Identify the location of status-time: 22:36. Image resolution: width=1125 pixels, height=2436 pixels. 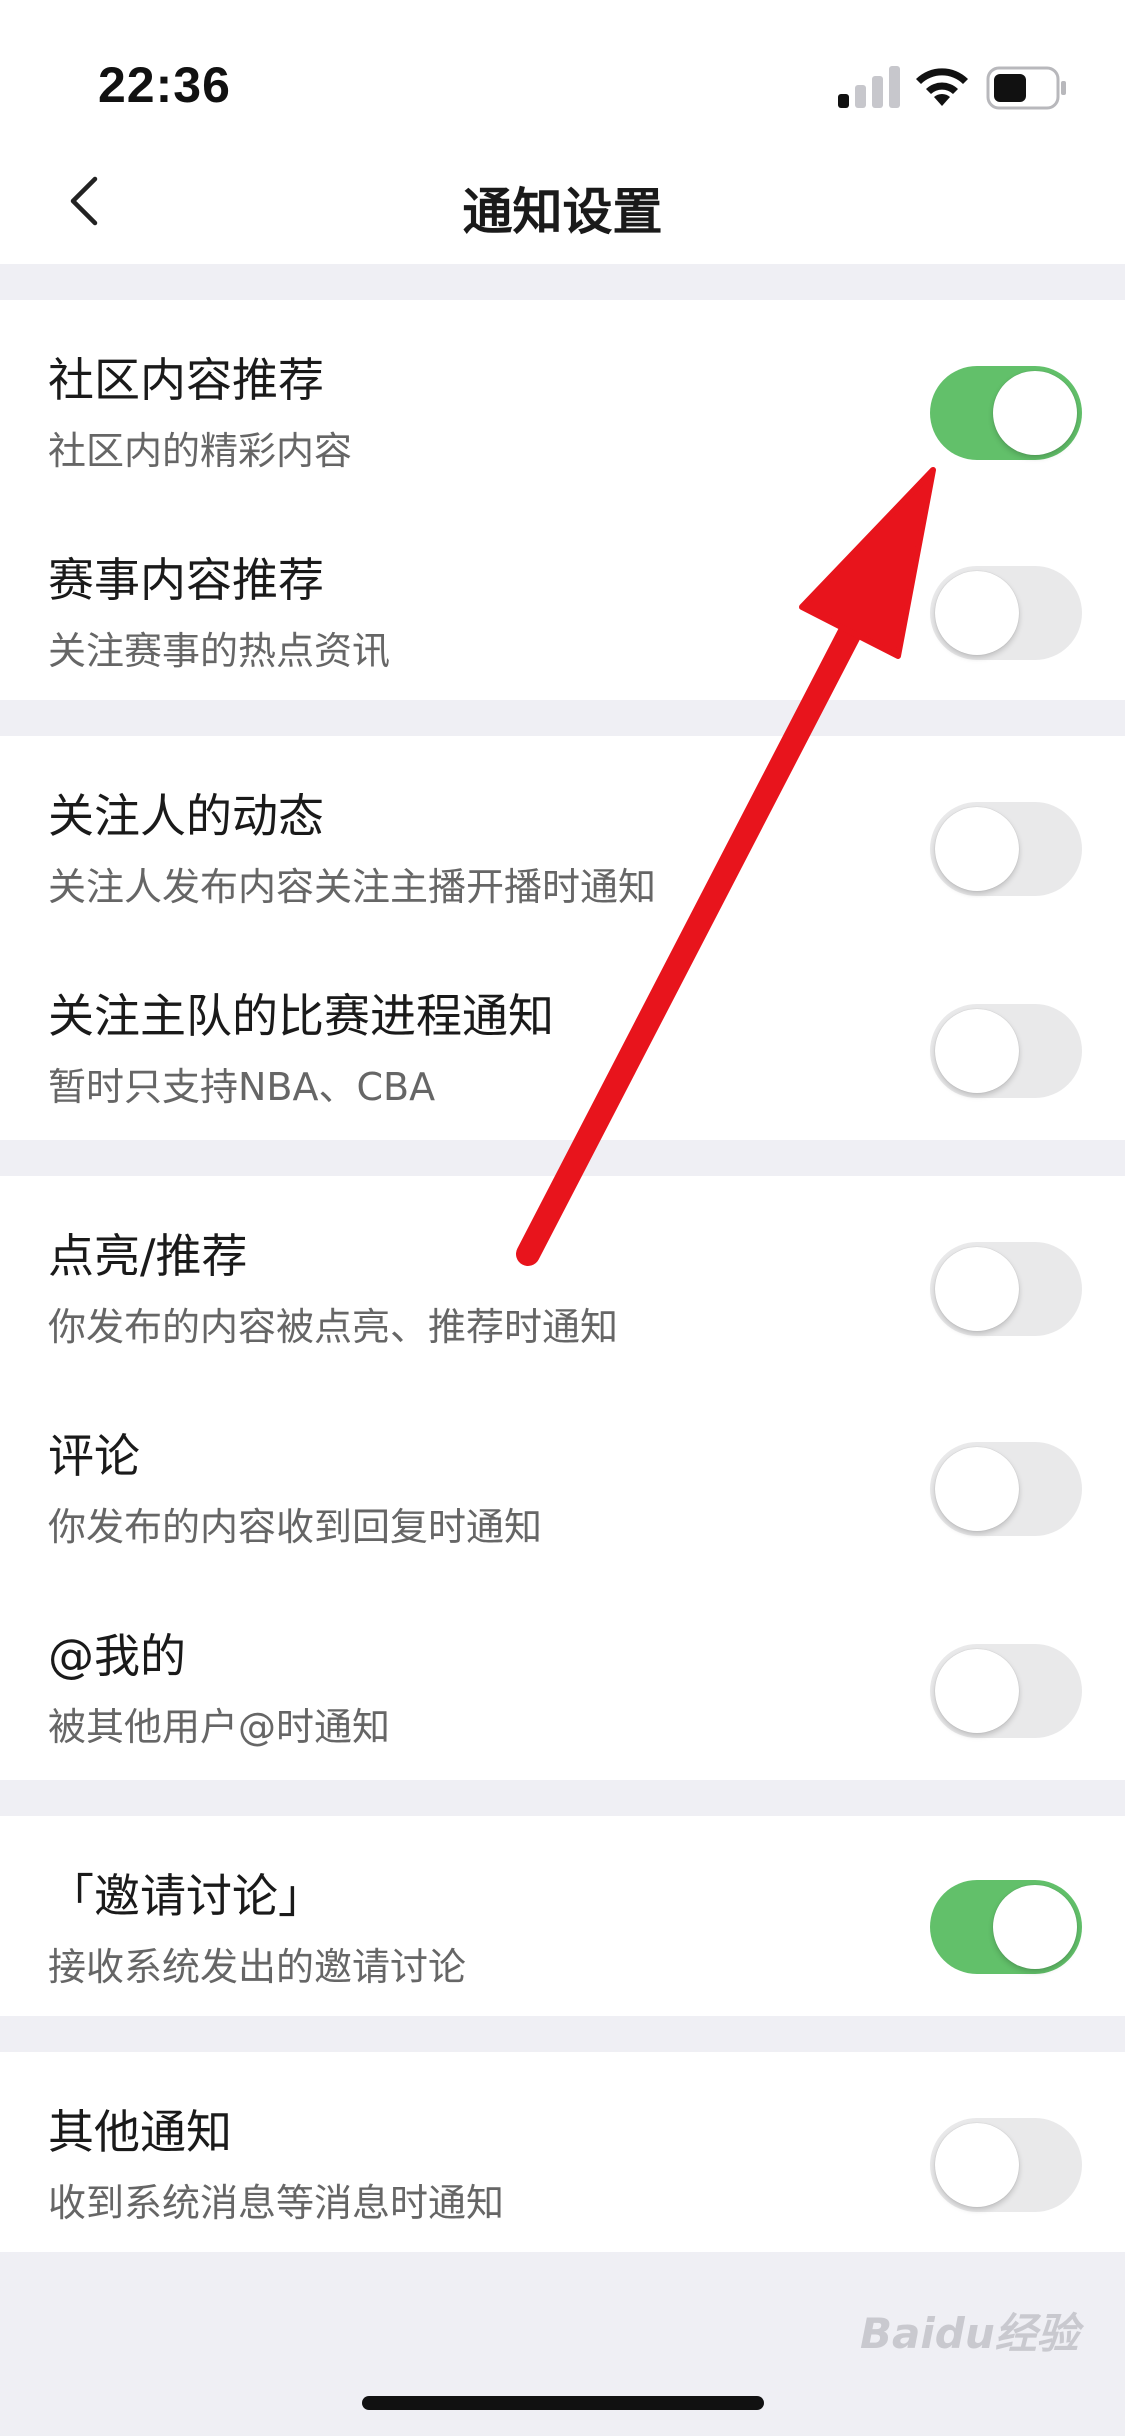
(164, 85).